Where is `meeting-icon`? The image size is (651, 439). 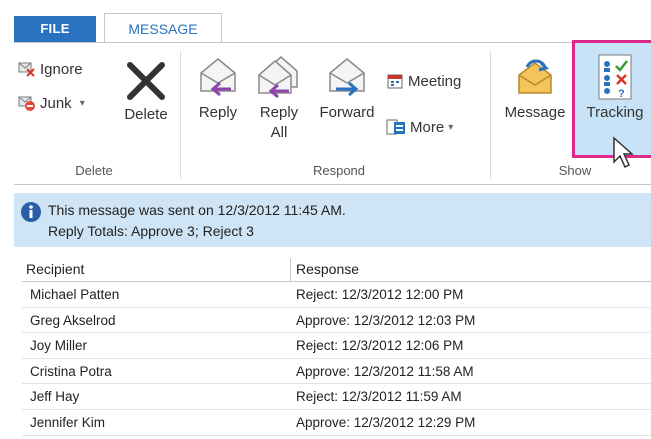
meeting-icon is located at coordinates (395, 81).